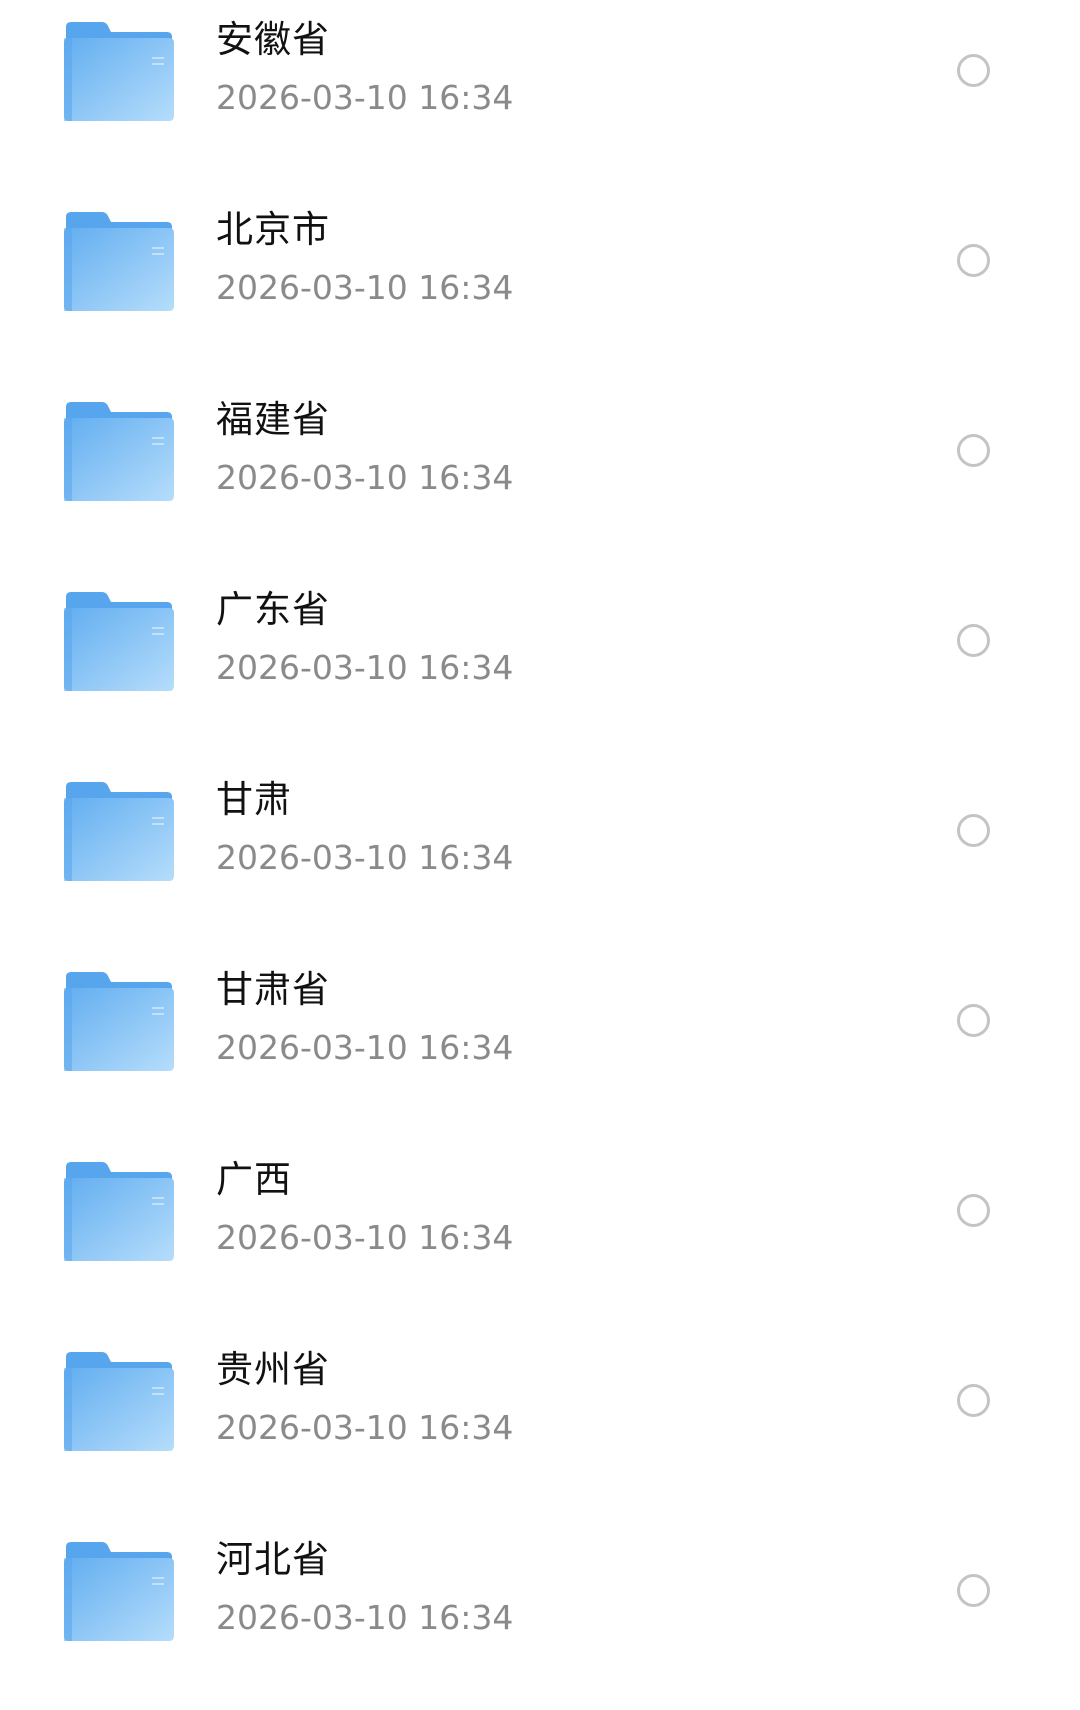  What do you see at coordinates (540, 1425) in the screenshot?
I see `list-item: 贵州省 2026-03-10 16:34` at bounding box center [540, 1425].